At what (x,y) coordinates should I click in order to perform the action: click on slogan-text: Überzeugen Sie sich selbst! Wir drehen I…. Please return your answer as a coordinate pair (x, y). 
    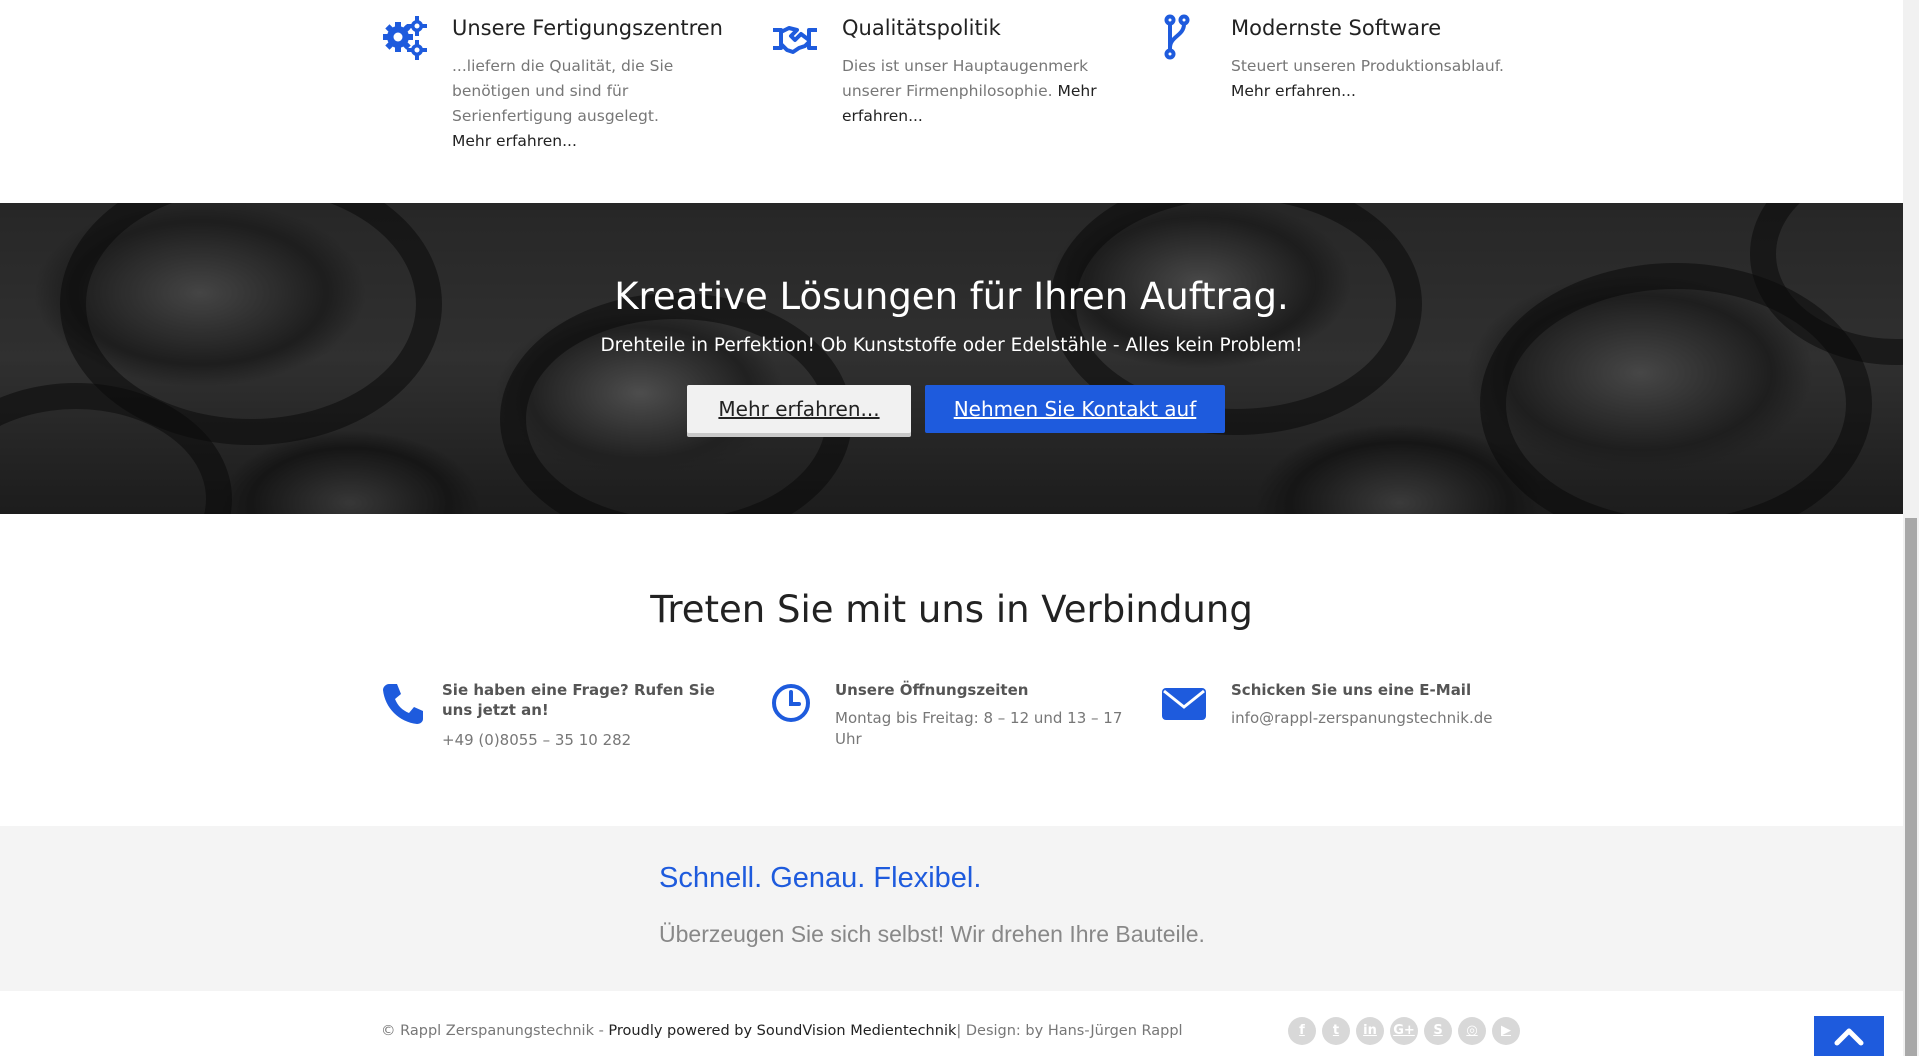
    Looking at the image, I should click on (932, 934).